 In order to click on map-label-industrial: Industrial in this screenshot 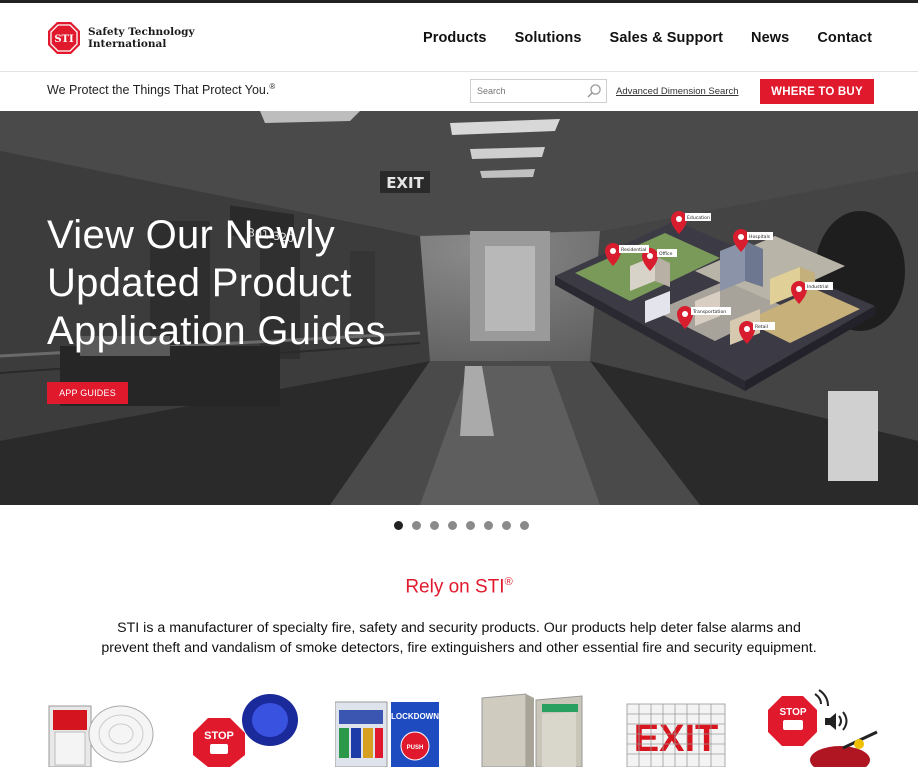, I will do `click(818, 287)`.